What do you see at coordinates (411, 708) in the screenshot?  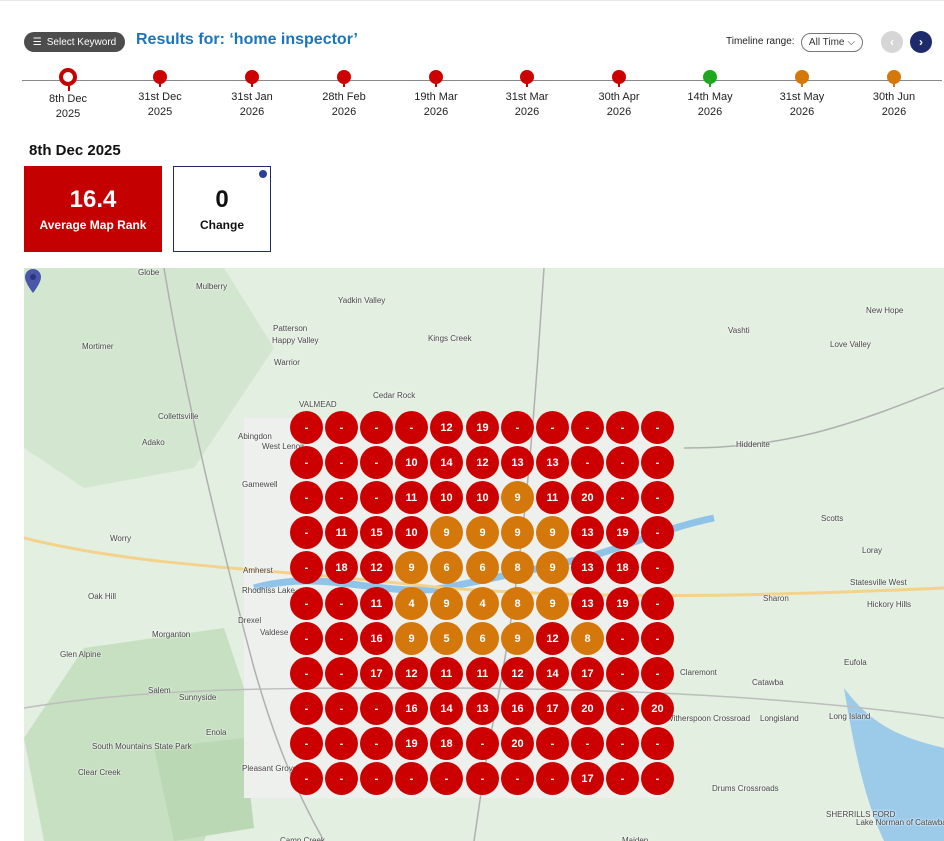 I see `rank-circle: 16` at bounding box center [411, 708].